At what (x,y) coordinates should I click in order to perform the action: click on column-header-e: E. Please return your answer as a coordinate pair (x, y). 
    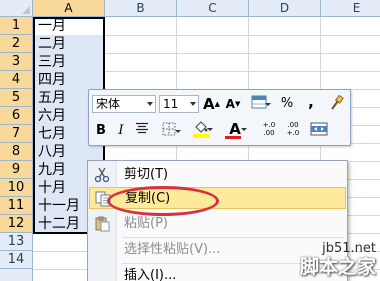
    Looking at the image, I should click on (350, 8).